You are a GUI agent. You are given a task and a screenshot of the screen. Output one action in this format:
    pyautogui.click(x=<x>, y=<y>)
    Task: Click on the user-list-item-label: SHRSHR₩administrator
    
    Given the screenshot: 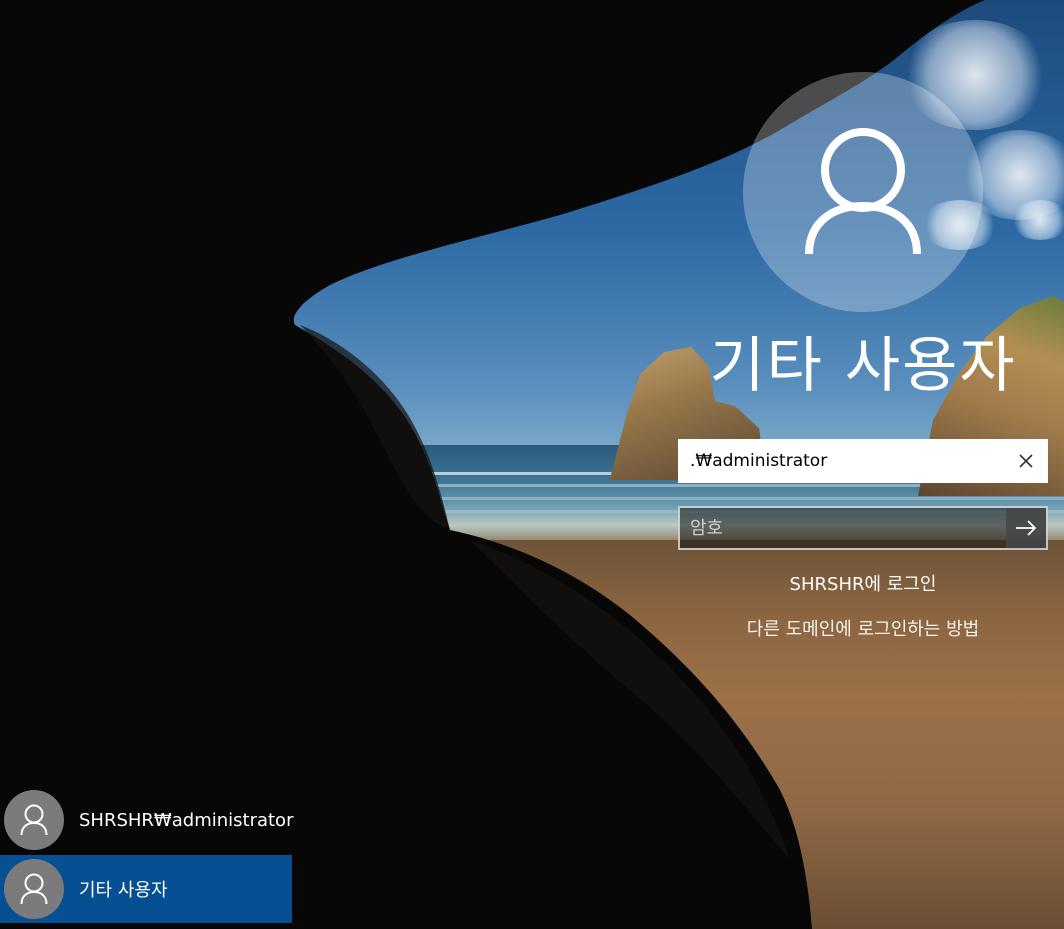 What is the action you would take?
    pyautogui.click(x=186, y=820)
    